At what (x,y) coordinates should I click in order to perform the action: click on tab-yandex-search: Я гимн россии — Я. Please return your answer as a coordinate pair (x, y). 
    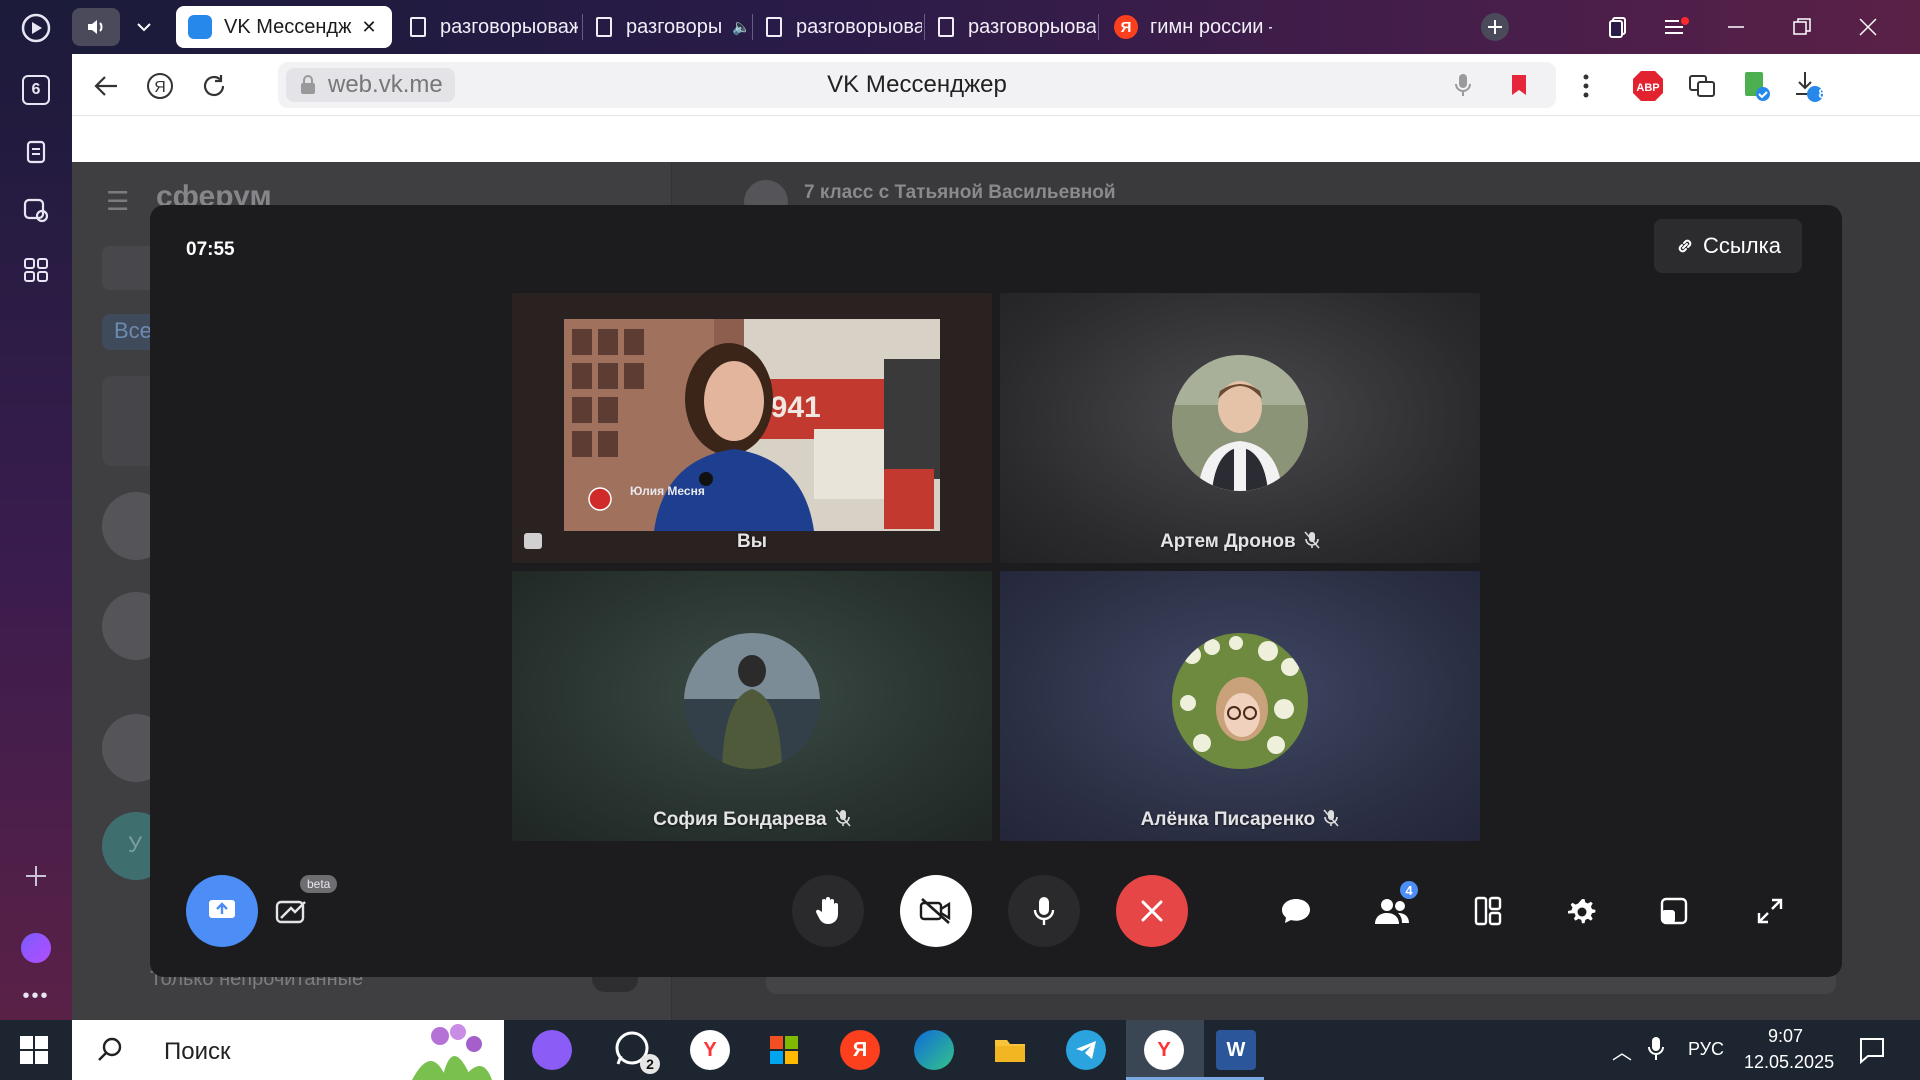
    Looking at the image, I should click on (1187, 27).